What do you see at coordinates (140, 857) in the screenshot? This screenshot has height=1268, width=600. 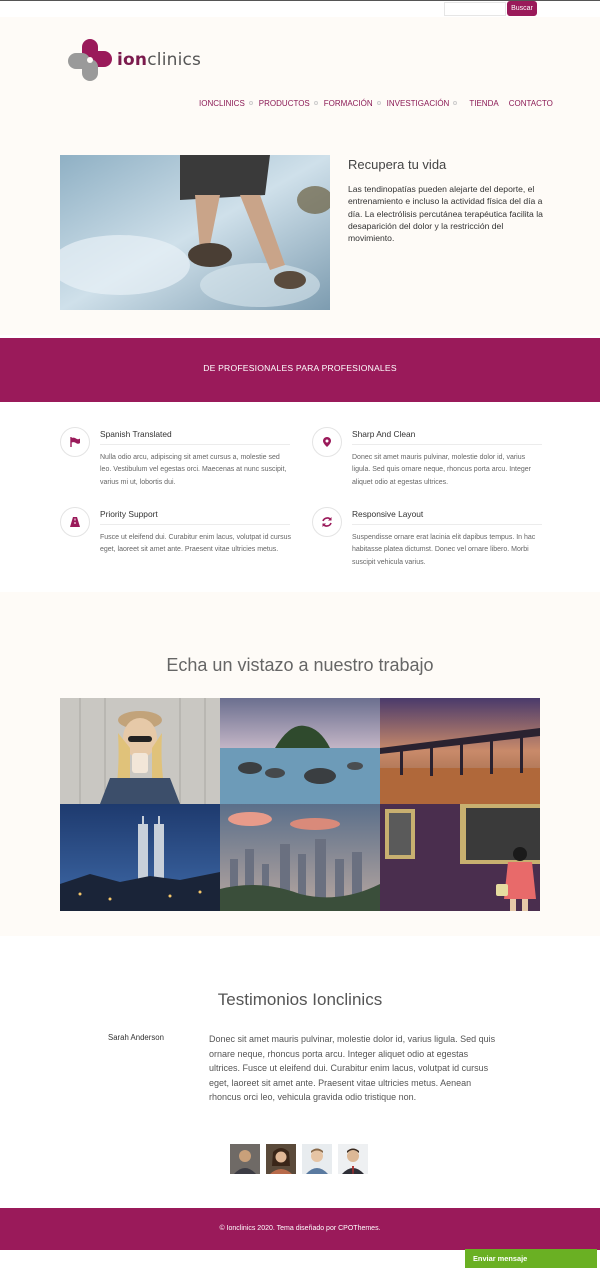 I see `city-towers-photo` at bounding box center [140, 857].